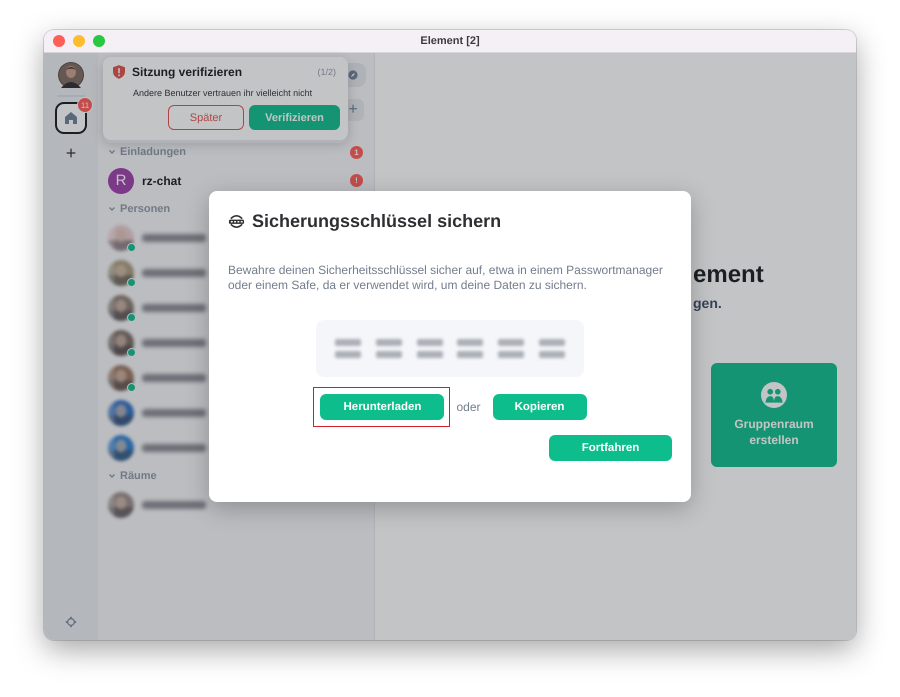  I want to click on dialog-title: Sicherungsschlüssel sichern, so click(377, 221).